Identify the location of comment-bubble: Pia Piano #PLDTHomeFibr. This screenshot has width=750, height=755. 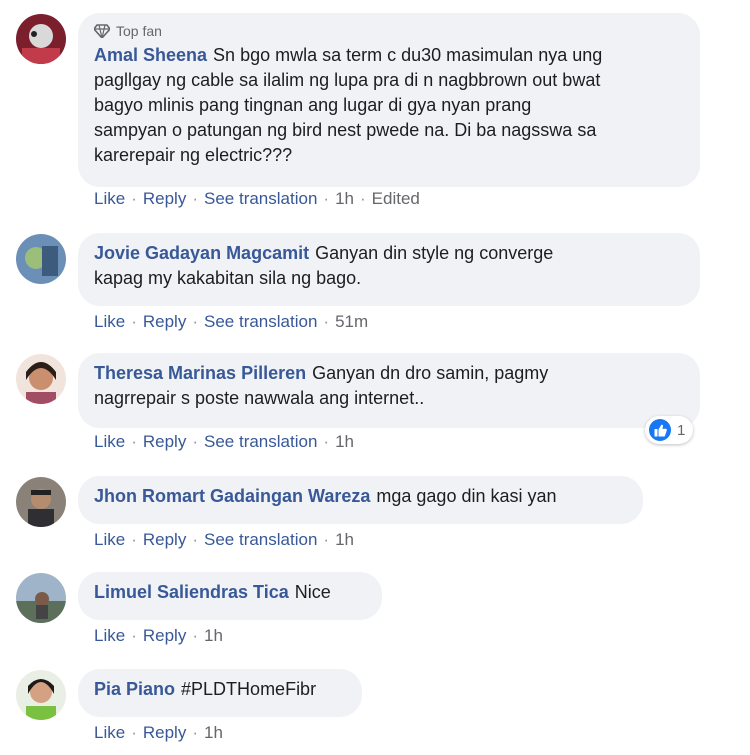
(220, 693).